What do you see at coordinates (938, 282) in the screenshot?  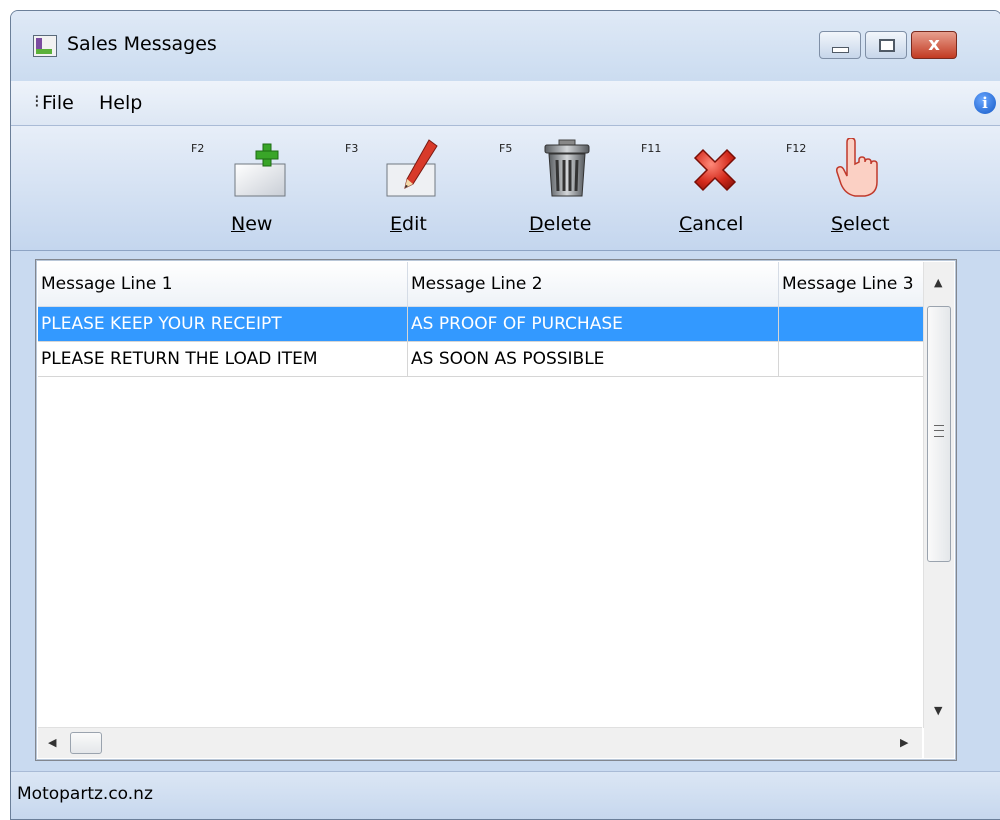 I see `scroll-up-arrow-icon: ▲` at bounding box center [938, 282].